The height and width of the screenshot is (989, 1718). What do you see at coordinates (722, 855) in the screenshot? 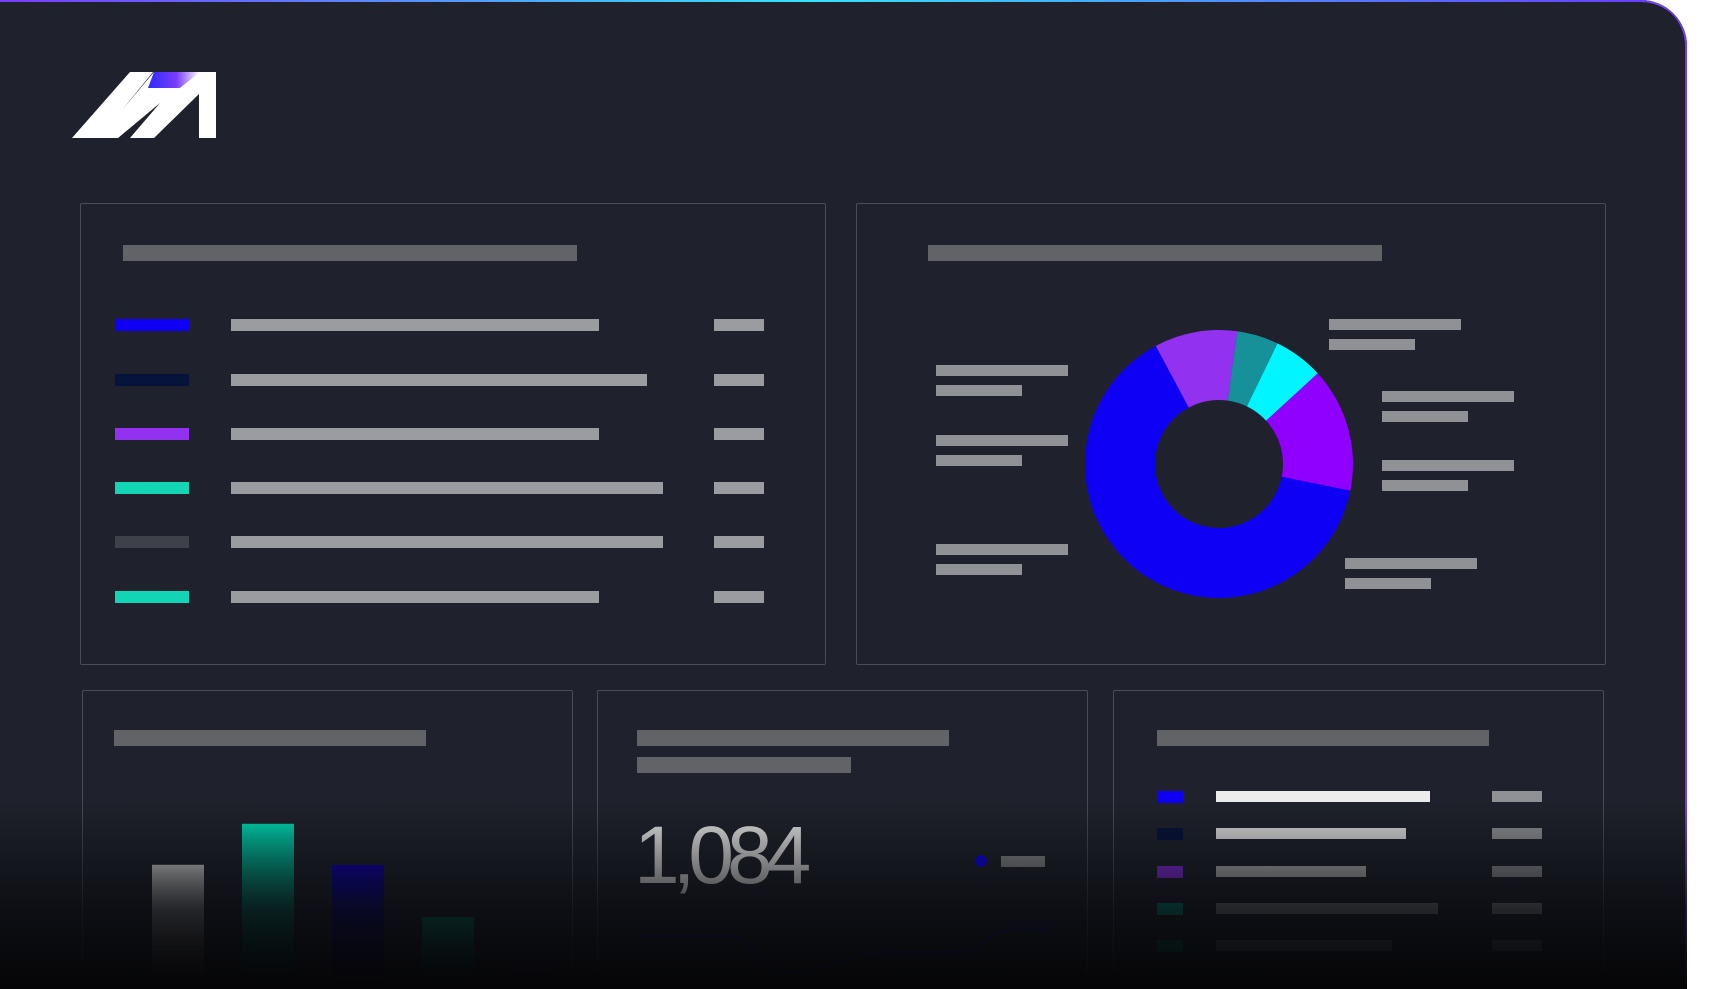
I see `metric-value: 1,084` at bounding box center [722, 855].